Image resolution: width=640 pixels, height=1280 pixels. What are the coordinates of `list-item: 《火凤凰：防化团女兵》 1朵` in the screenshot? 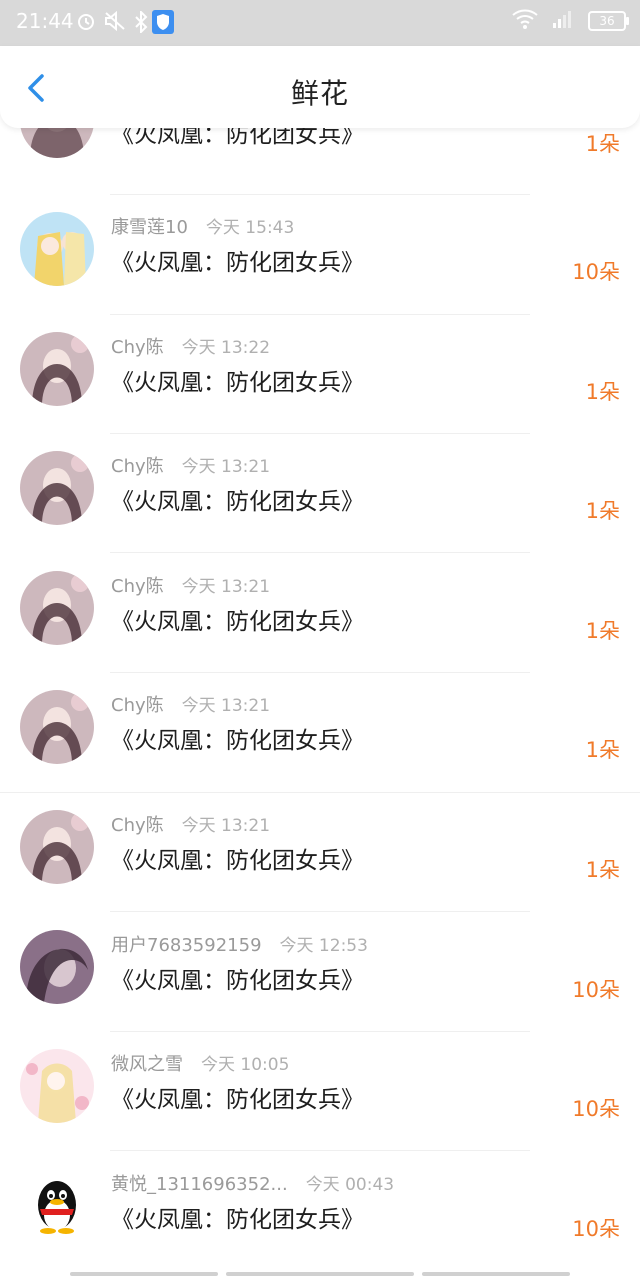 It's located at (320, 157).